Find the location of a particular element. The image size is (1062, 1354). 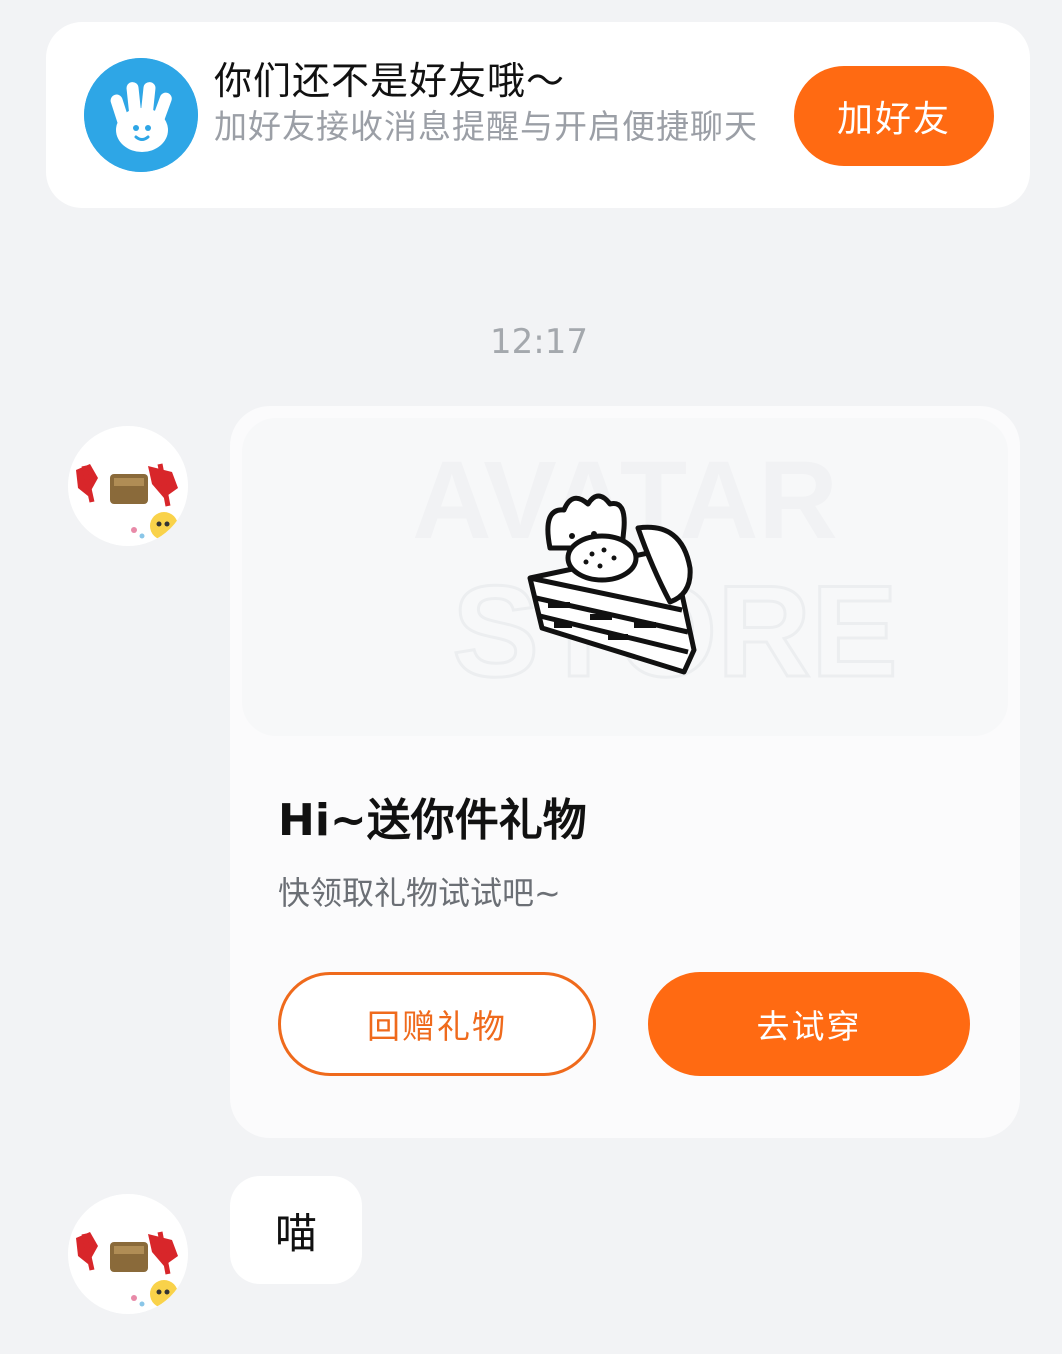

waving-hand-icon is located at coordinates (141, 115).